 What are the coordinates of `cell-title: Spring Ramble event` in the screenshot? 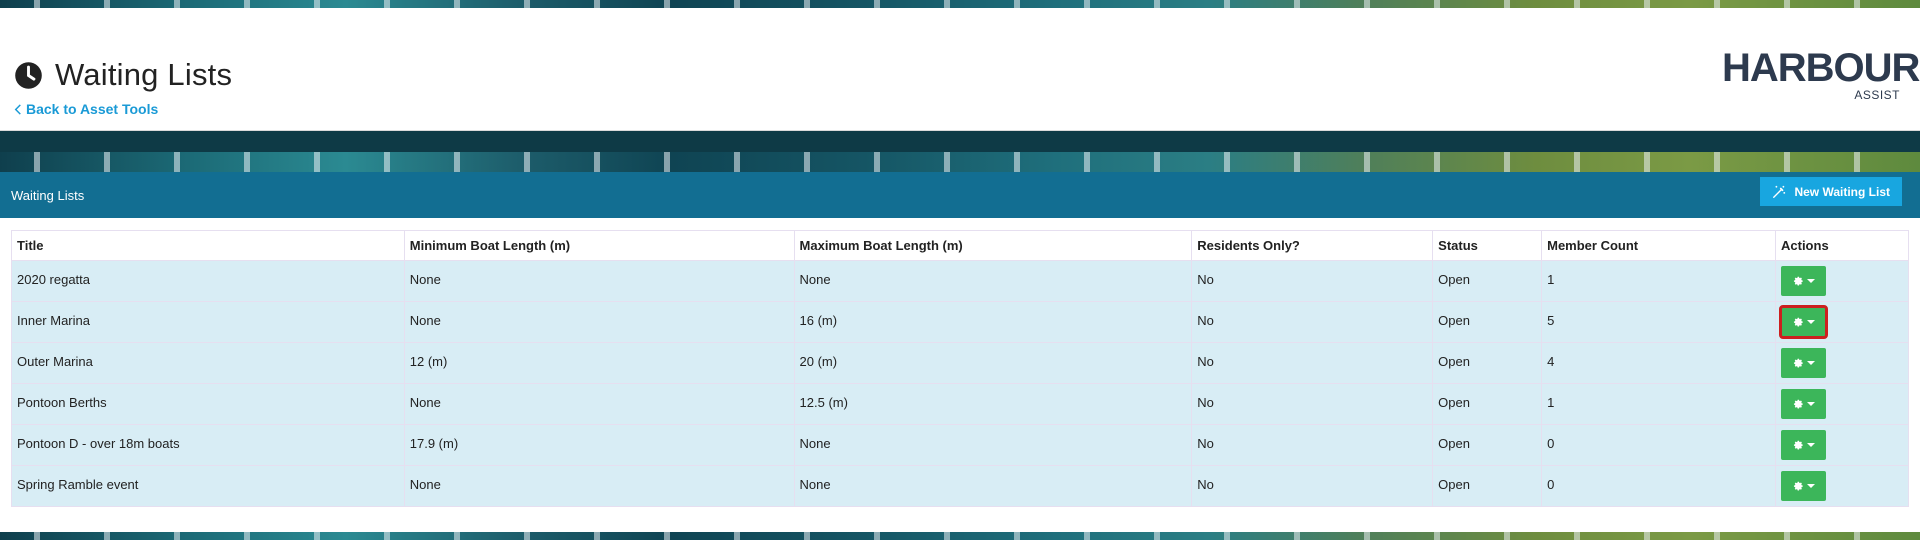 It's located at (208, 486).